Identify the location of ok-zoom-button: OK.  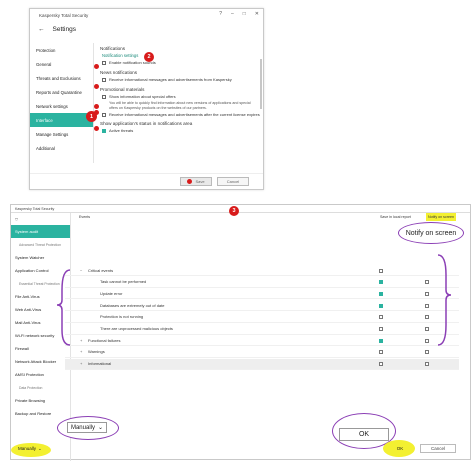
(364, 434).